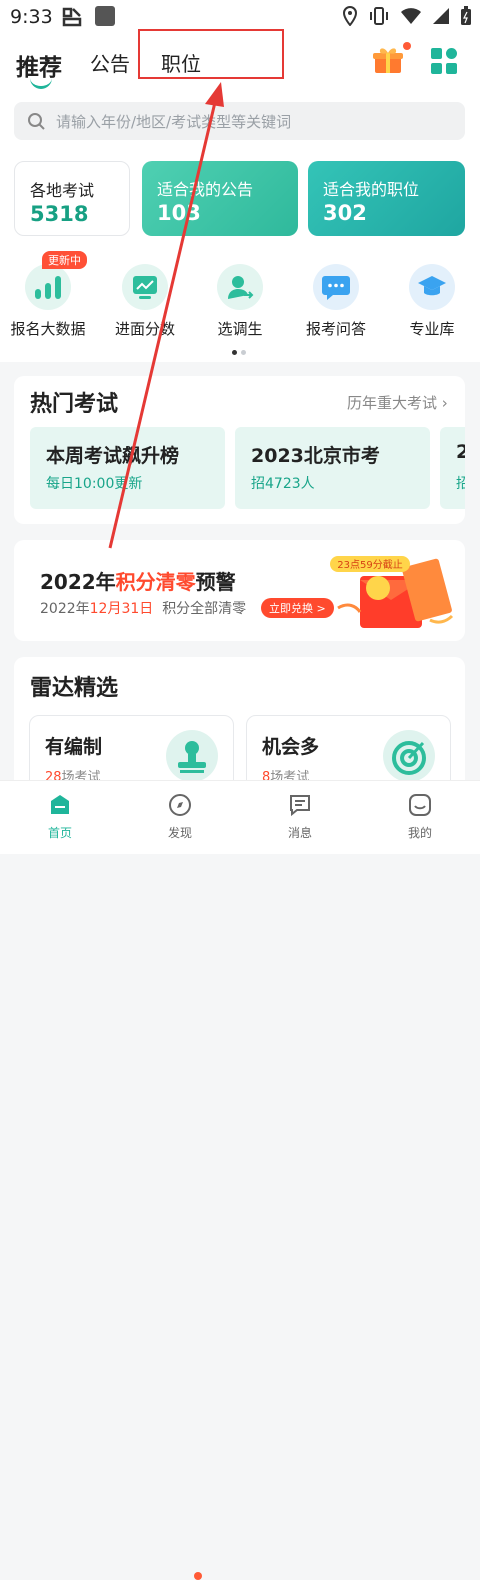  I want to click on stamp-icon, so click(192, 756).